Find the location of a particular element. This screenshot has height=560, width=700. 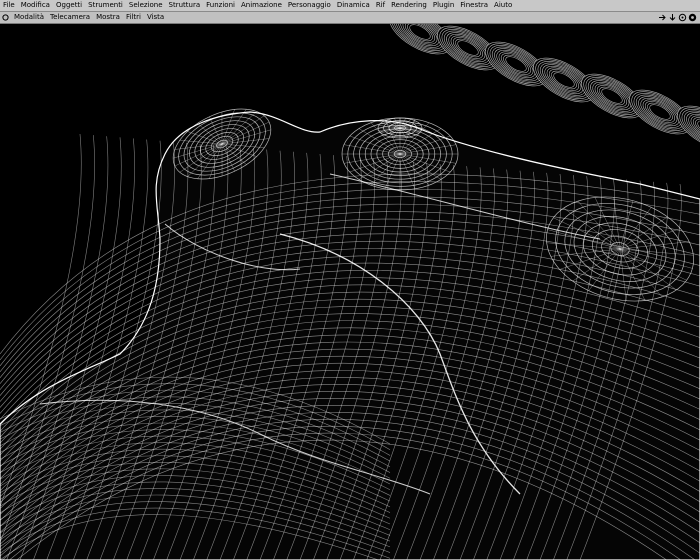

menu-finestra: Finestra is located at coordinates (474, 5).